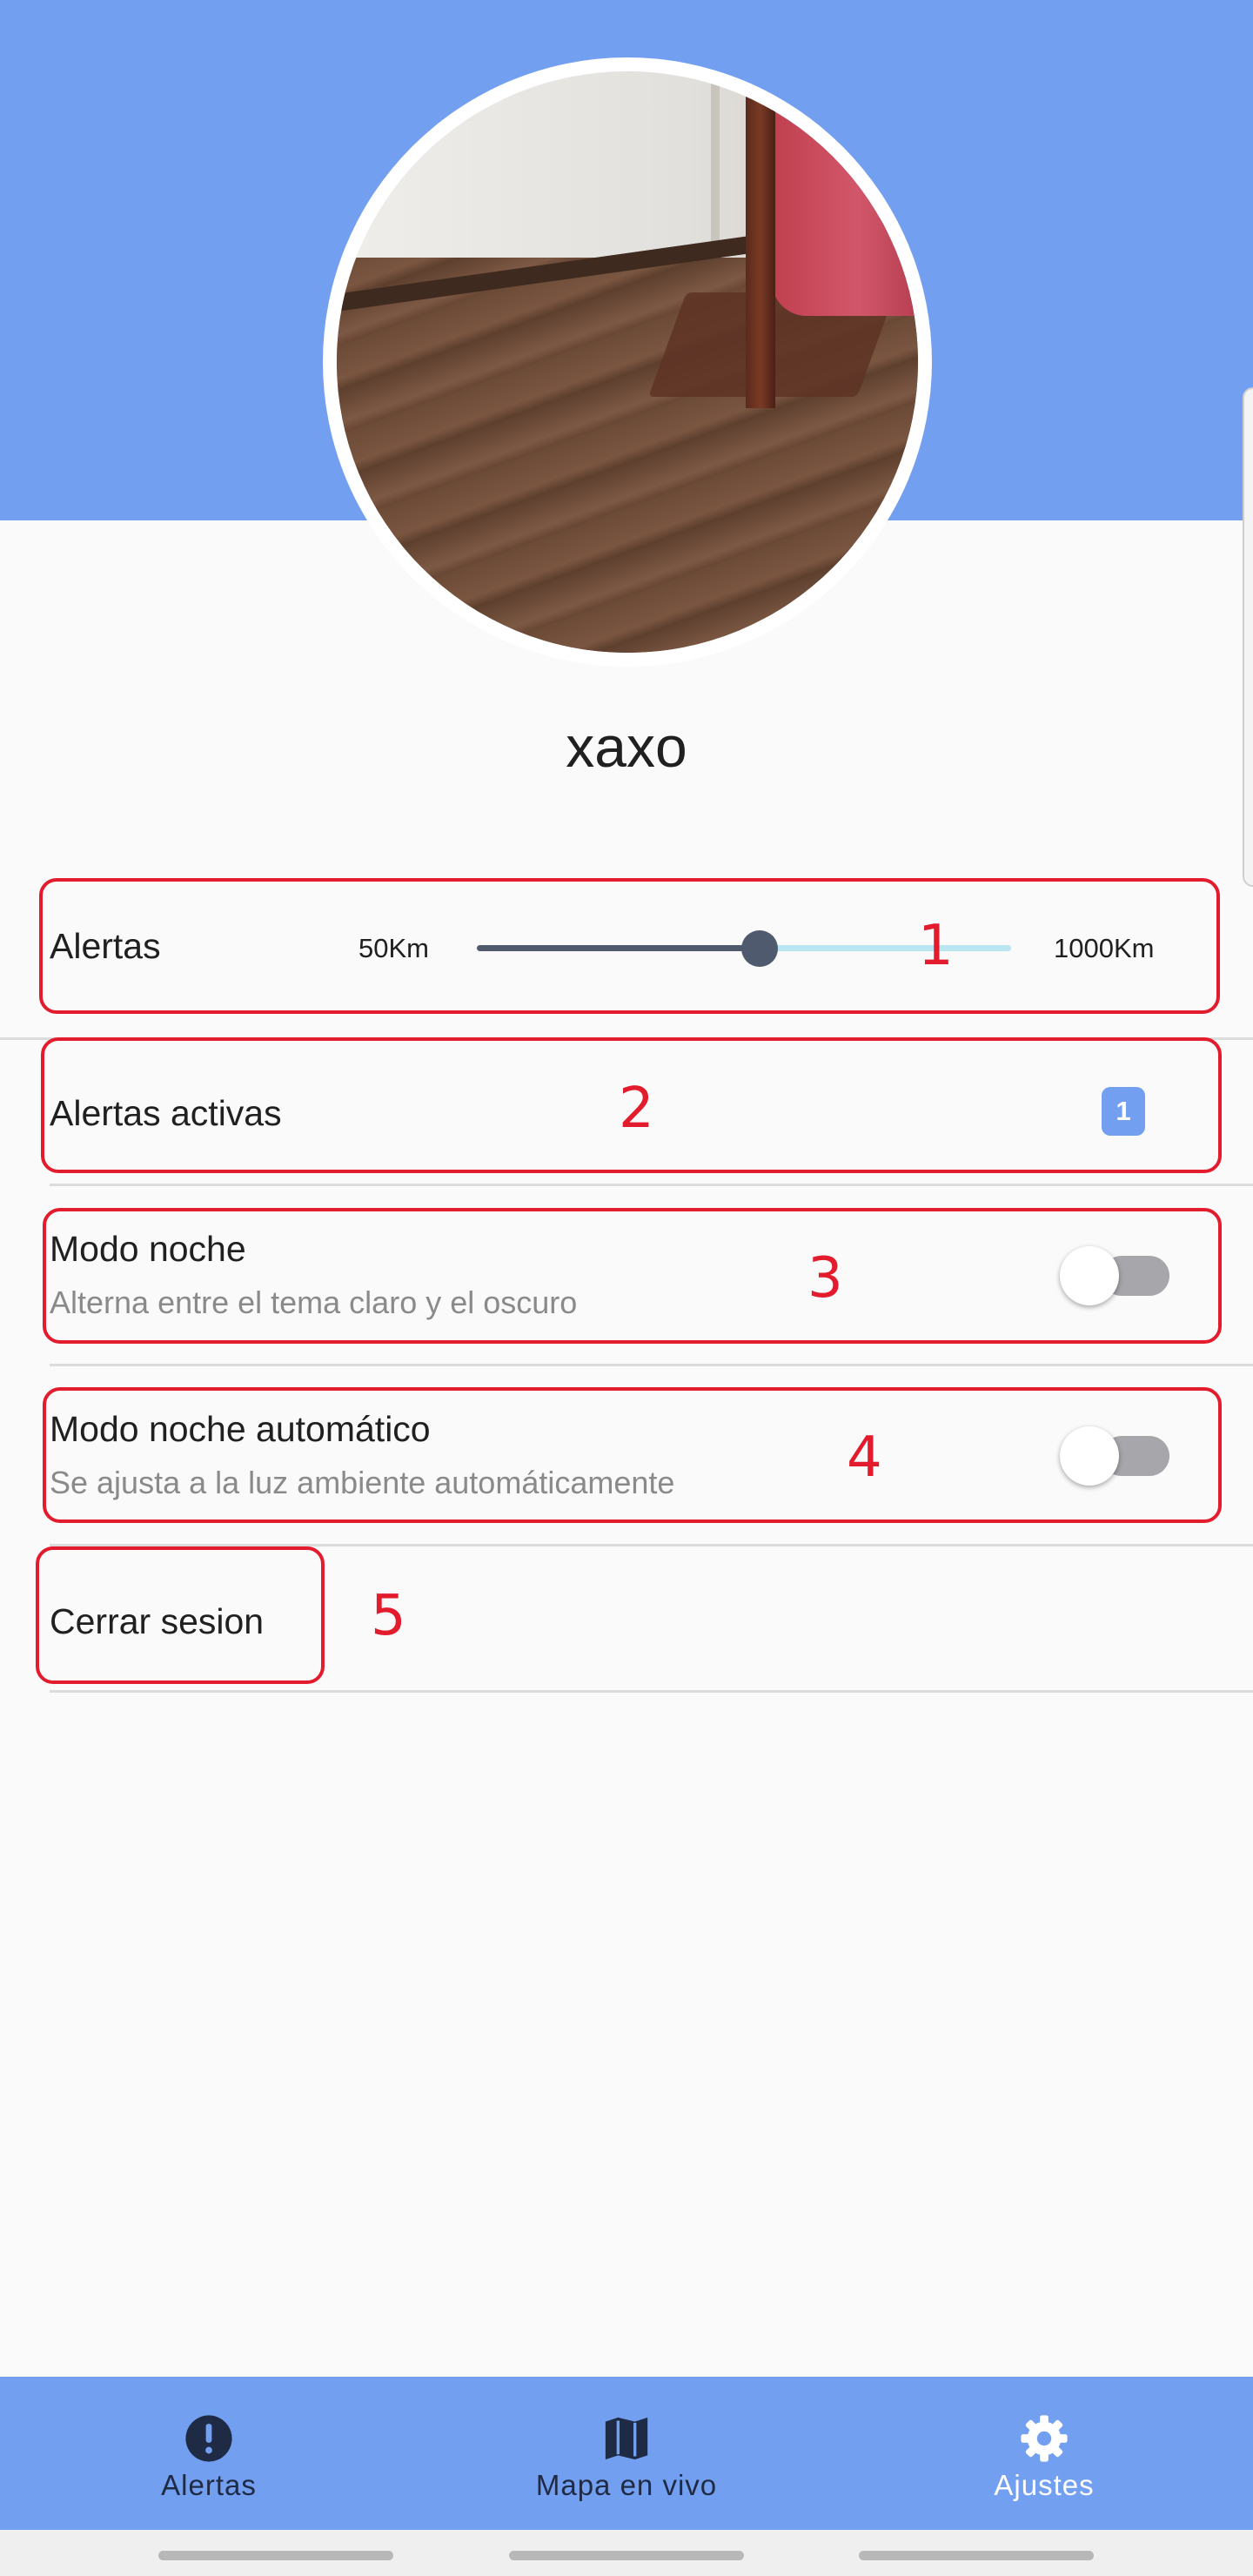  Describe the element at coordinates (105, 946) in the screenshot. I see `alerts-radius-label: Alertas` at that location.